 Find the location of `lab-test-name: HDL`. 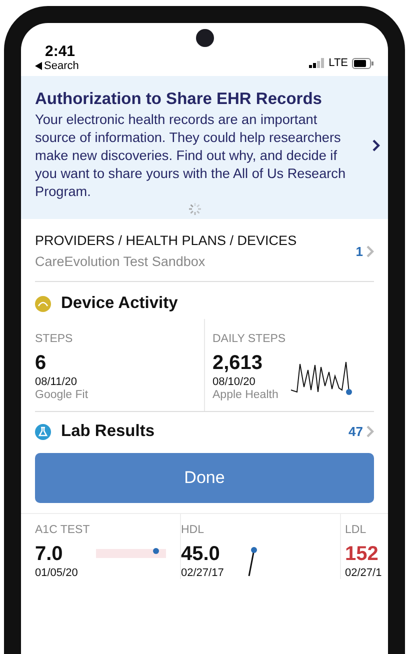

lab-test-name: HDL is located at coordinates (193, 530).